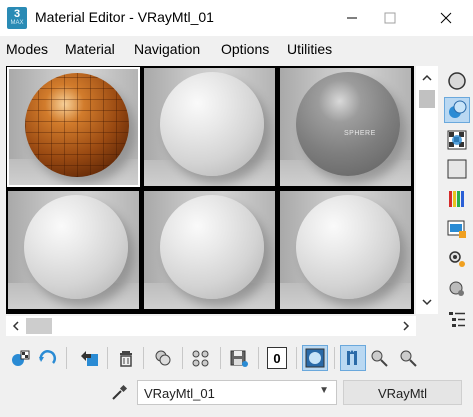 This screenshot has height=417, width=473. I want to click on material-name-value: VRayMtl_01, so click(179, 393).